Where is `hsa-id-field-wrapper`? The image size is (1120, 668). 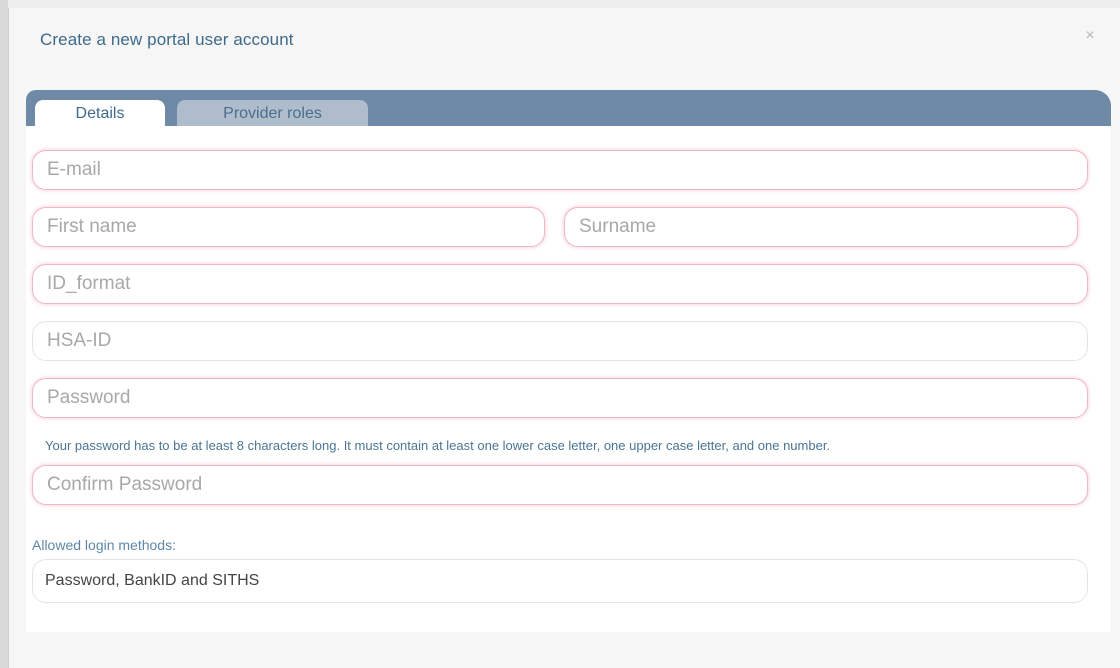 hsa-id-field-wrapper is located at coordinates (560, 341).